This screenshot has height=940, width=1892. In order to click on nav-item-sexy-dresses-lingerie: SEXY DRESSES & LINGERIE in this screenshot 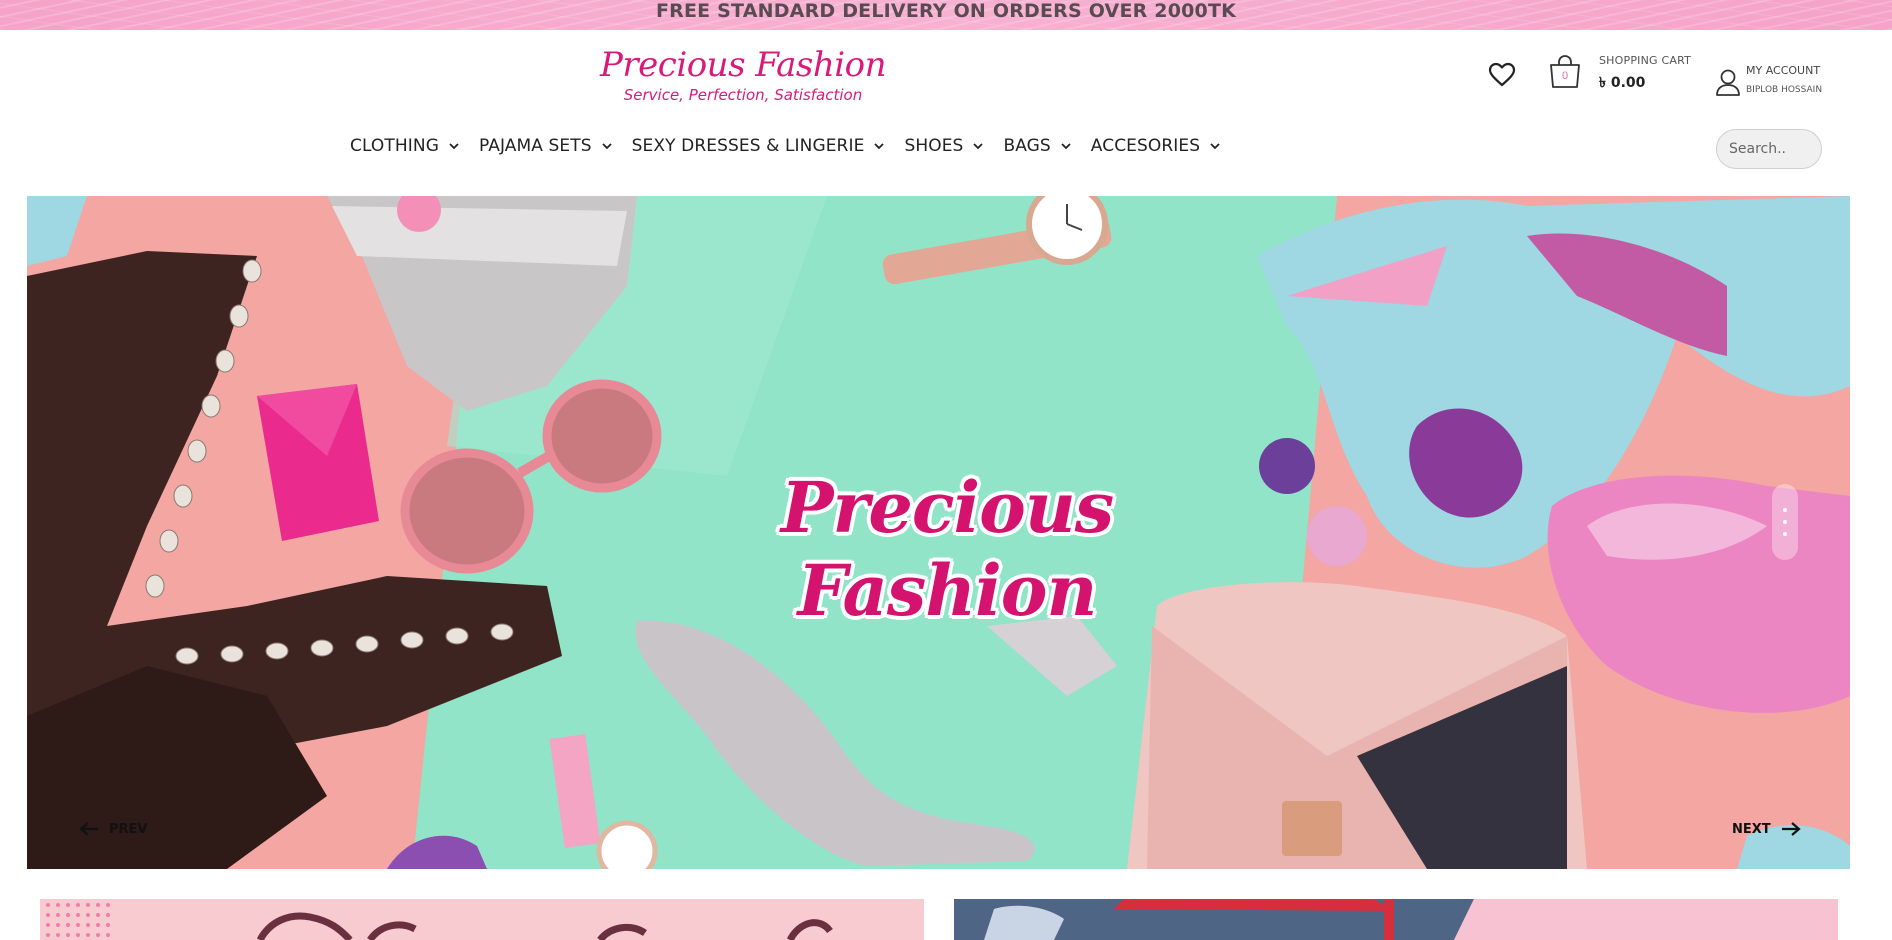, I will do `click(759, 146)`.